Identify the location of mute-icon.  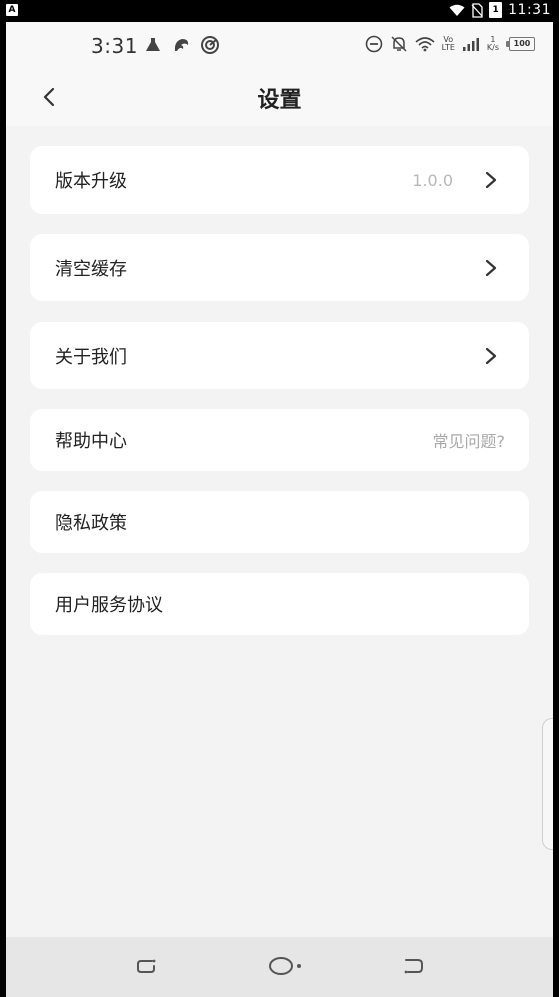
(399, 44).